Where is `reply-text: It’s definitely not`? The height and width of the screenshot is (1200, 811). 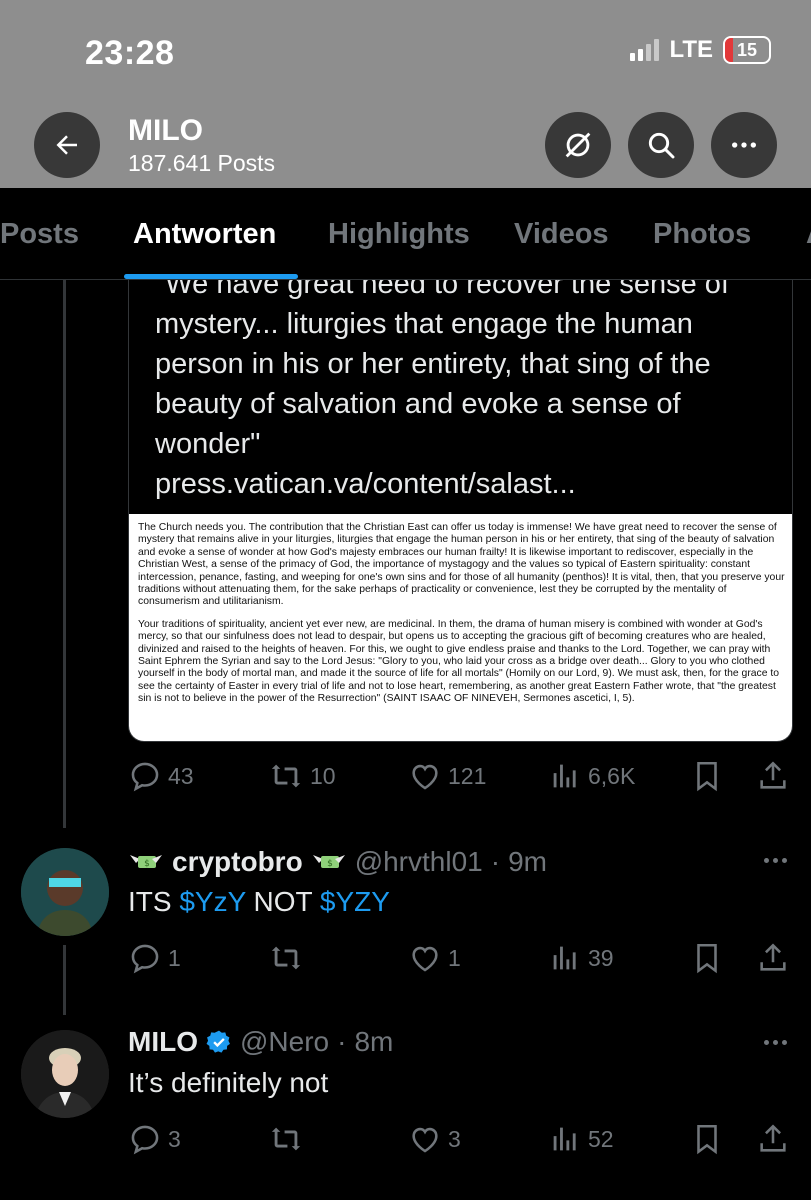 reply-text: It’s definitely not is located at coordinates (228, 1082).